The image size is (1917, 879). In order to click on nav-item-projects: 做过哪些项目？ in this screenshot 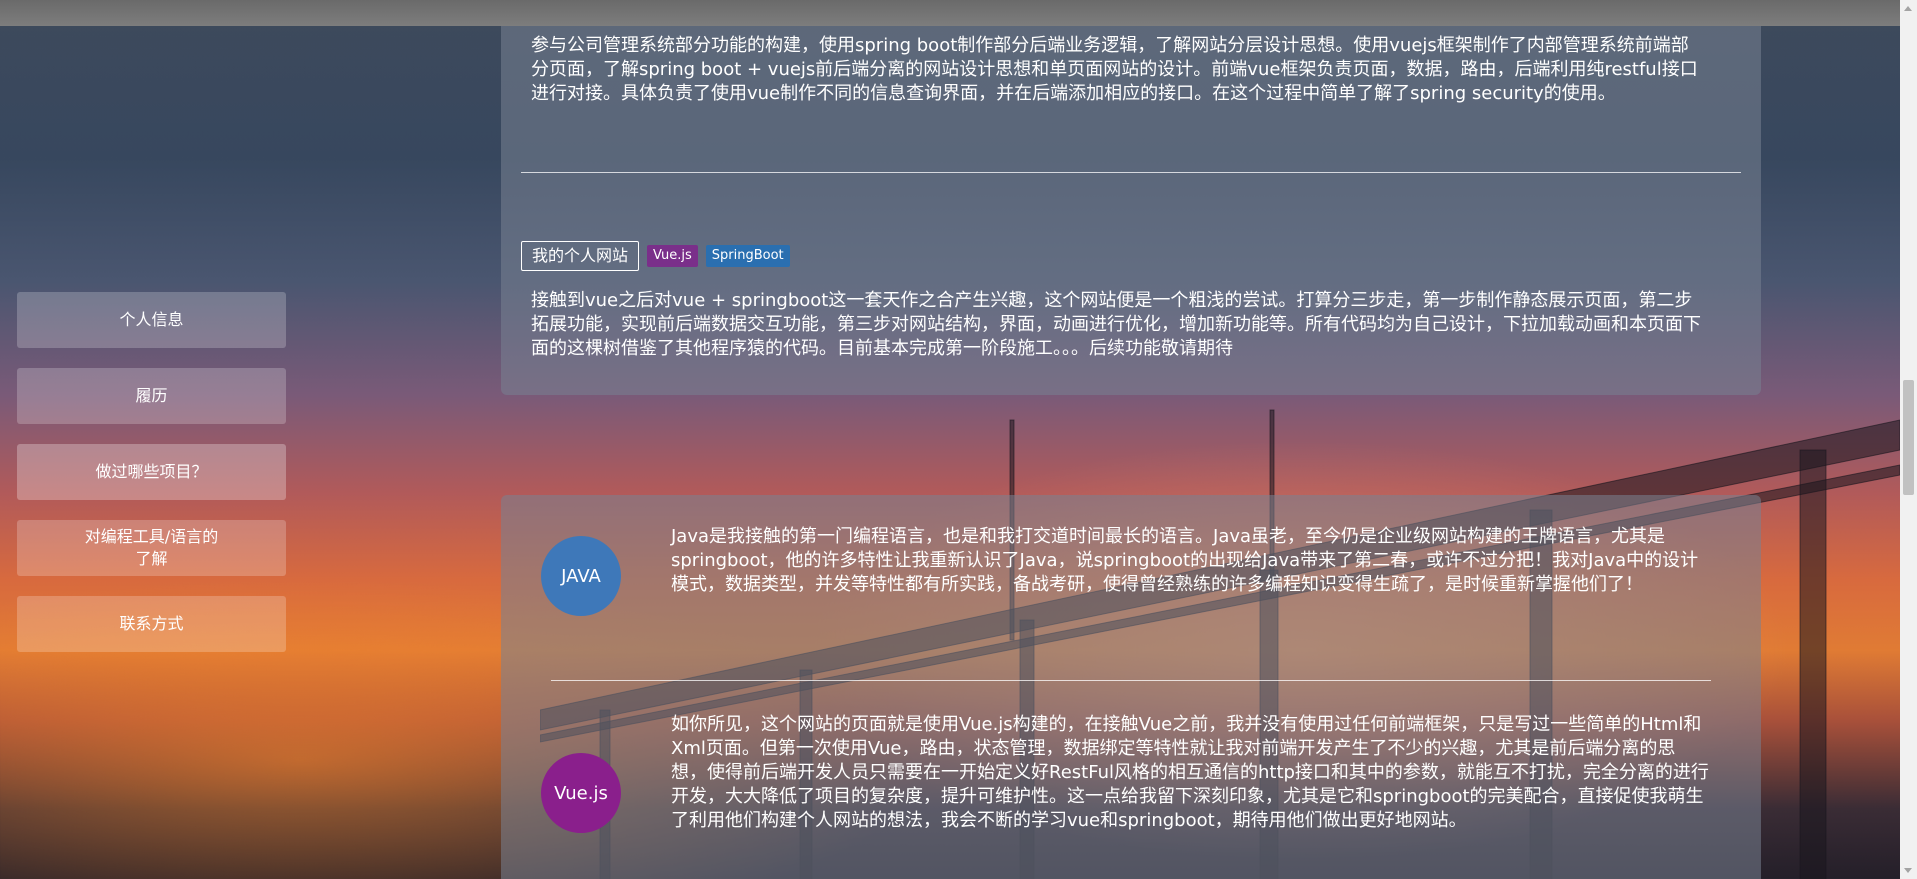, I will do `click(151, 472)`.